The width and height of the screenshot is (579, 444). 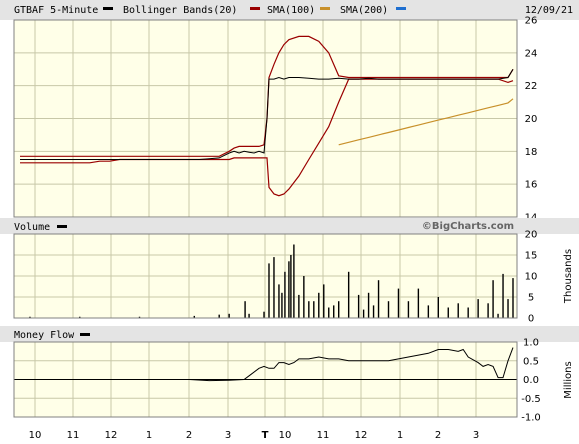 I want to click on x-tick-label-0: 10, so click(x=35, y=435).